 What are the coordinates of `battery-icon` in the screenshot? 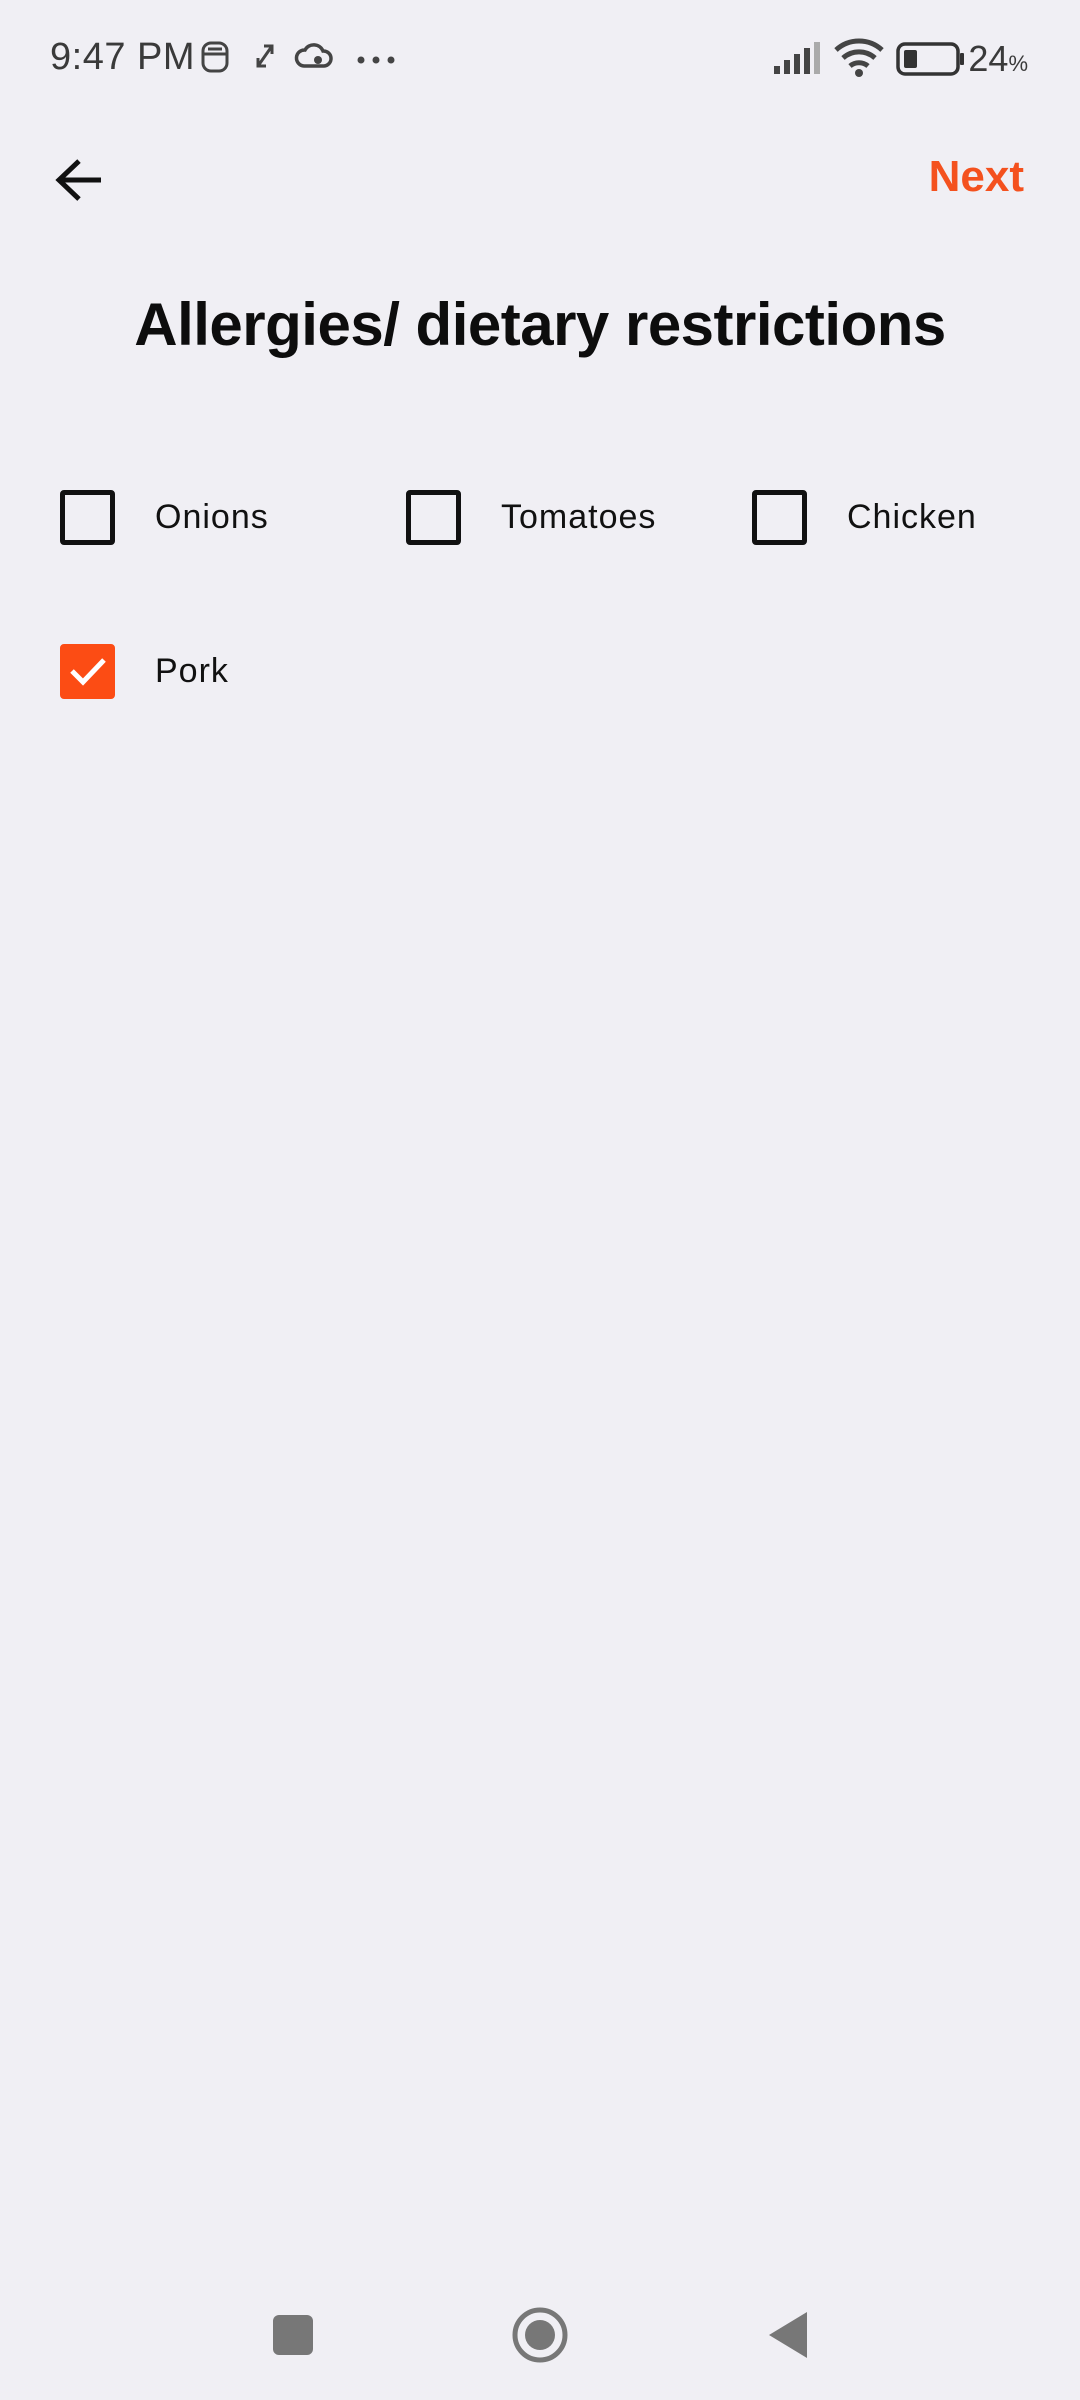 It's located at (931, 61).